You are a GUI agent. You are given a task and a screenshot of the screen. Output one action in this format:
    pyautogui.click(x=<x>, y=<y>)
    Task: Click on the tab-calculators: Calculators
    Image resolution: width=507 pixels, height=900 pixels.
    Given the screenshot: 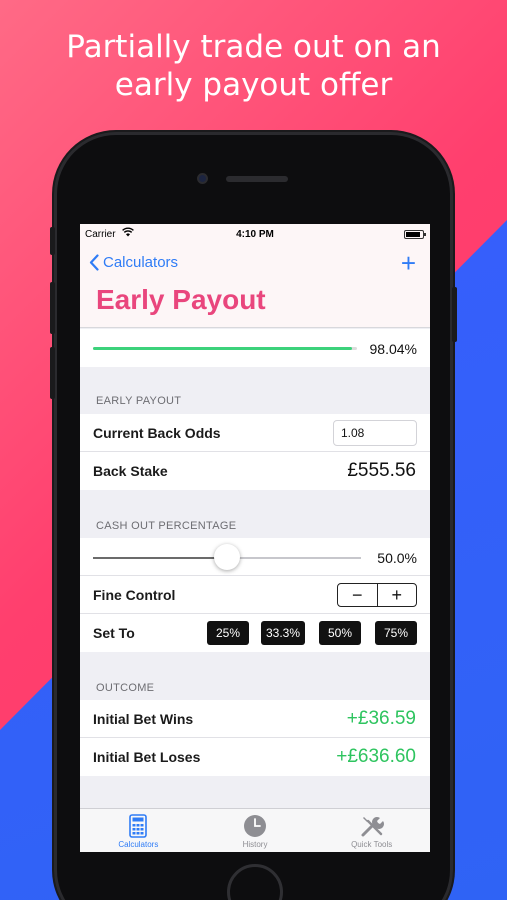 What is the action you would take?
    pyautogui.click(x=138, y=830)
    